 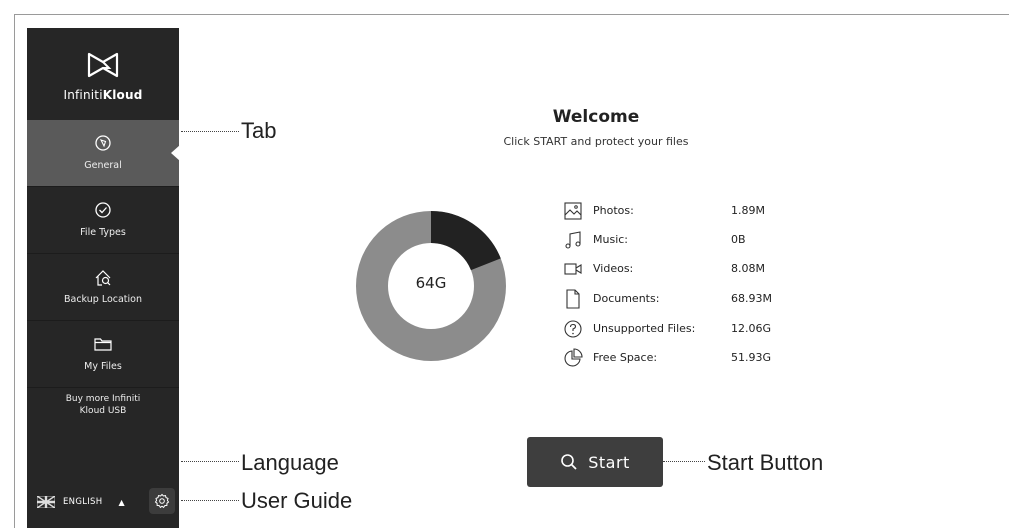 What do you see at coordinates (121, 502) in the screenshot?
I see `caret-up-icon: ▲` at bounding box center [121, 502].